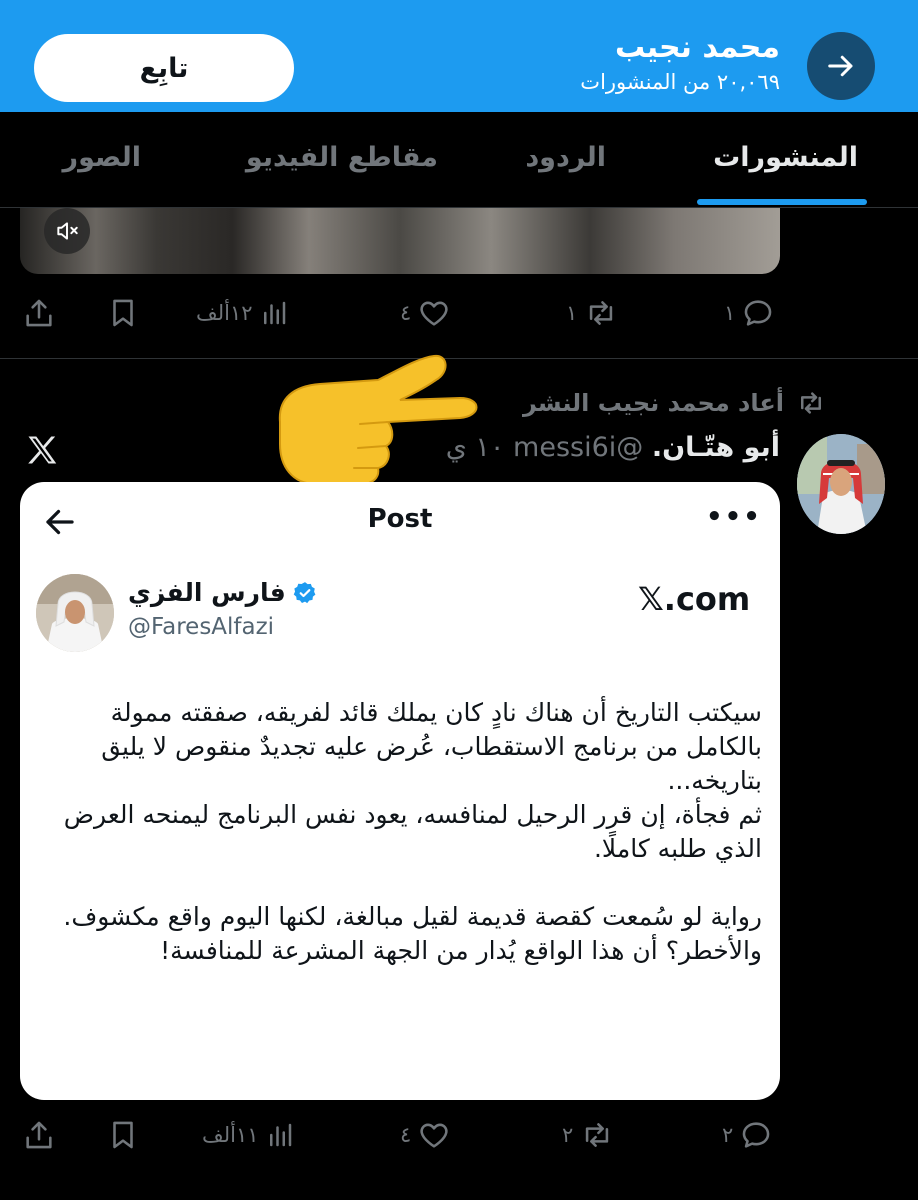  I want to click on verified-badge-icon, so click(304, 592).